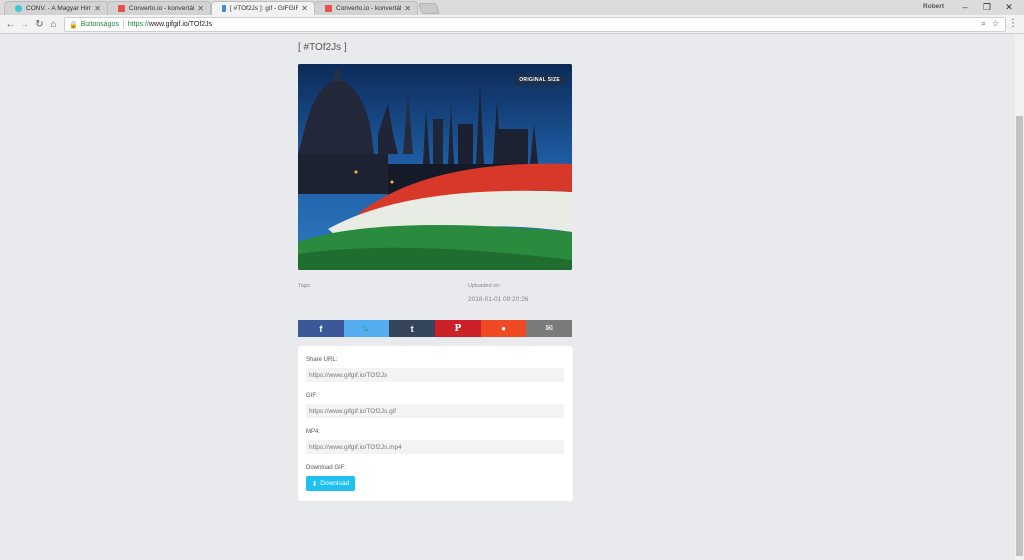  I want to click on tumblr-share-button: t, so click(412, 328).